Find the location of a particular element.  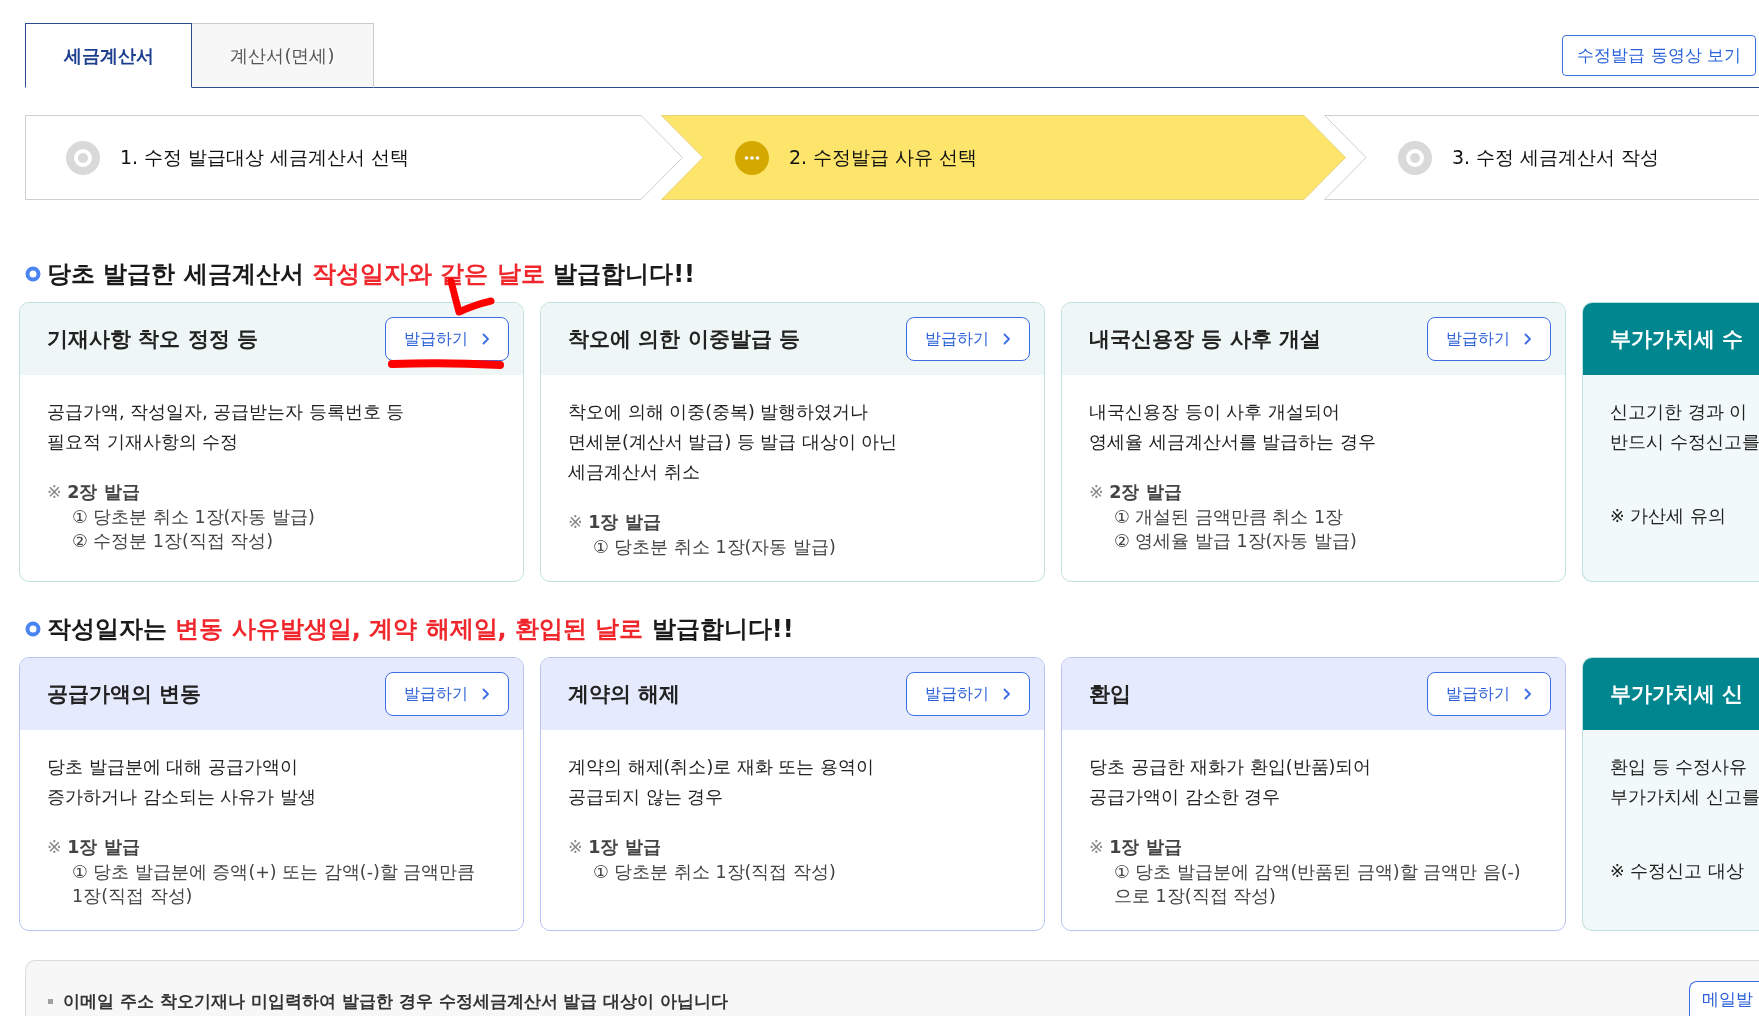

note-item: ② 수정분 1장(직접 작성) is located at coordinates (173, 541).